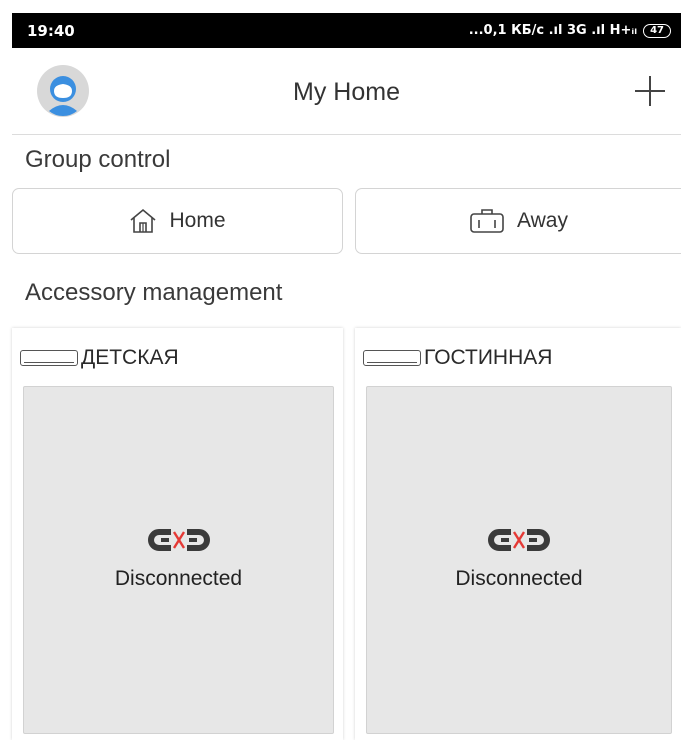 This screenshot has width=681, height=740. What do you see at coordinates (51, 30) in the screenshot?
I see `status-time: 19:40` at bounding box center [51, 30].